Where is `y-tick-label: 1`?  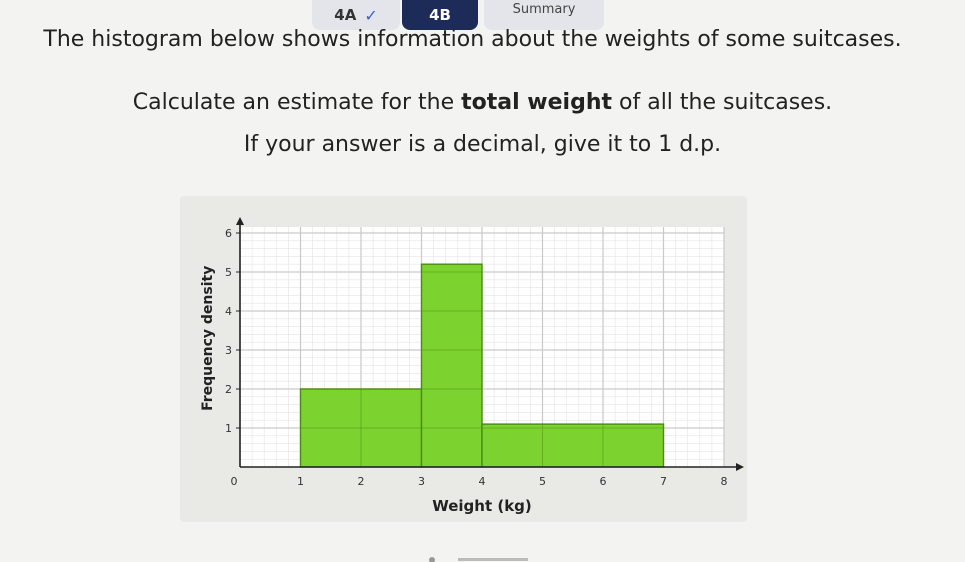 y-tick-label: 1 is located at coordinates (228, 428).